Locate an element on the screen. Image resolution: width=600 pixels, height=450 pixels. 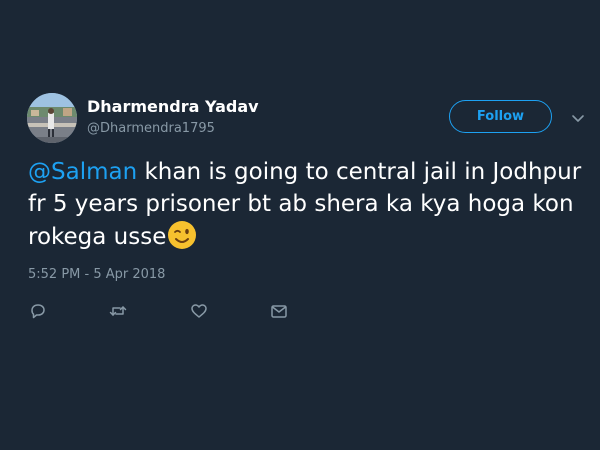
author-name: Dharmendra Yadav is located at coordinates (173, 106).